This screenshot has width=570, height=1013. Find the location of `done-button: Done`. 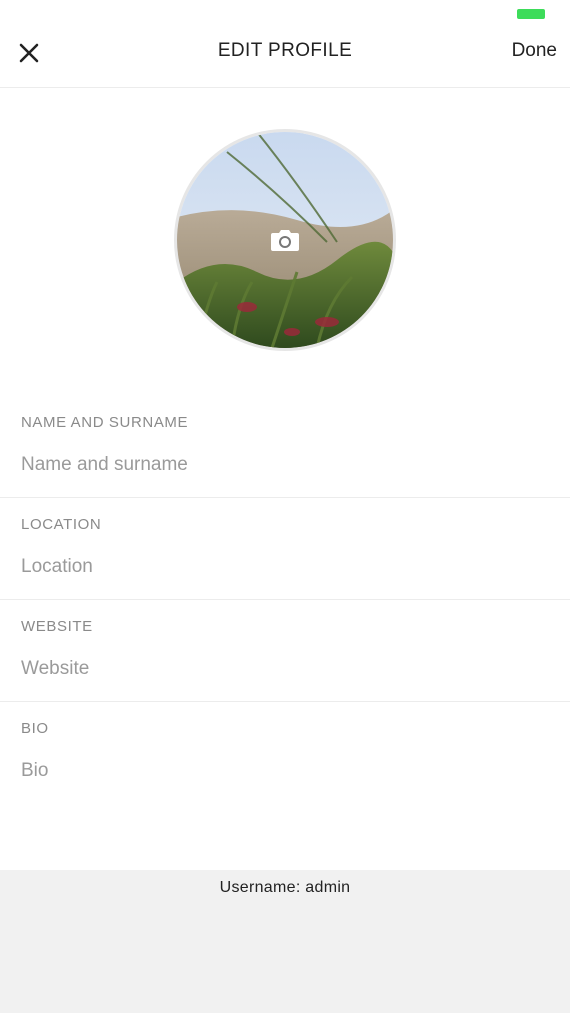

done-button: Done is located at coordinates (534, 51).